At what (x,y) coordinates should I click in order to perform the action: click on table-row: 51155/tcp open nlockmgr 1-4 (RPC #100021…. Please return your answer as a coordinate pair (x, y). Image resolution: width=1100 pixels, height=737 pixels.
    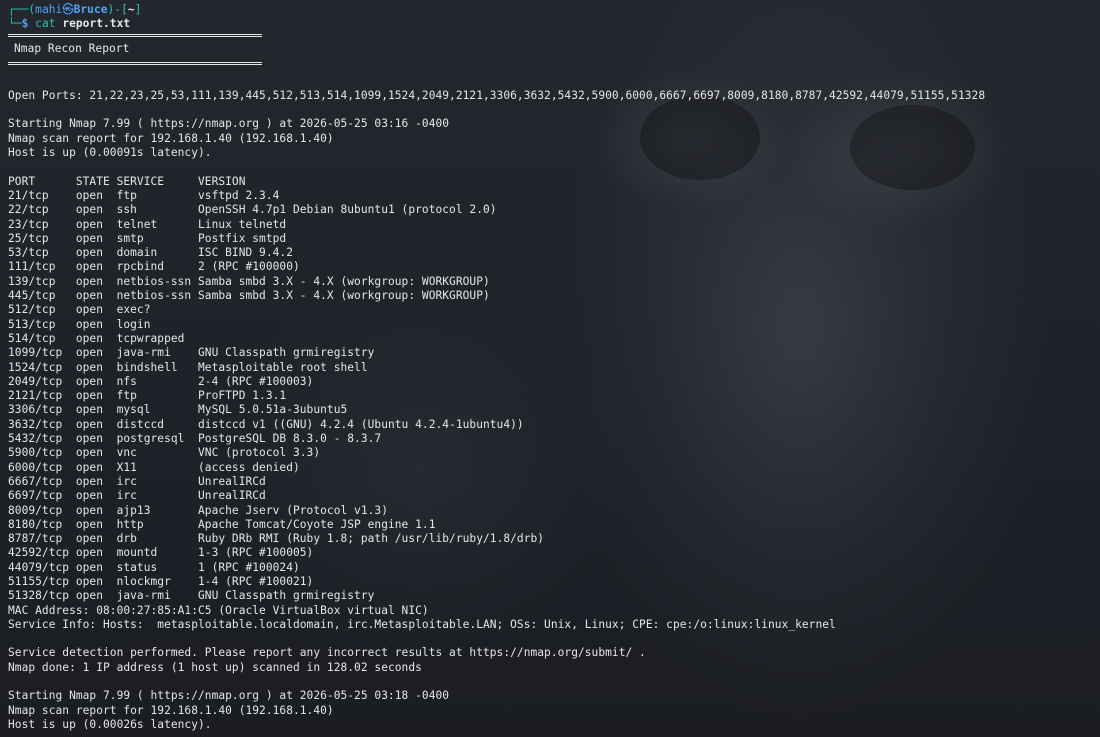
    Looking at the image, I should click on (161, 581).